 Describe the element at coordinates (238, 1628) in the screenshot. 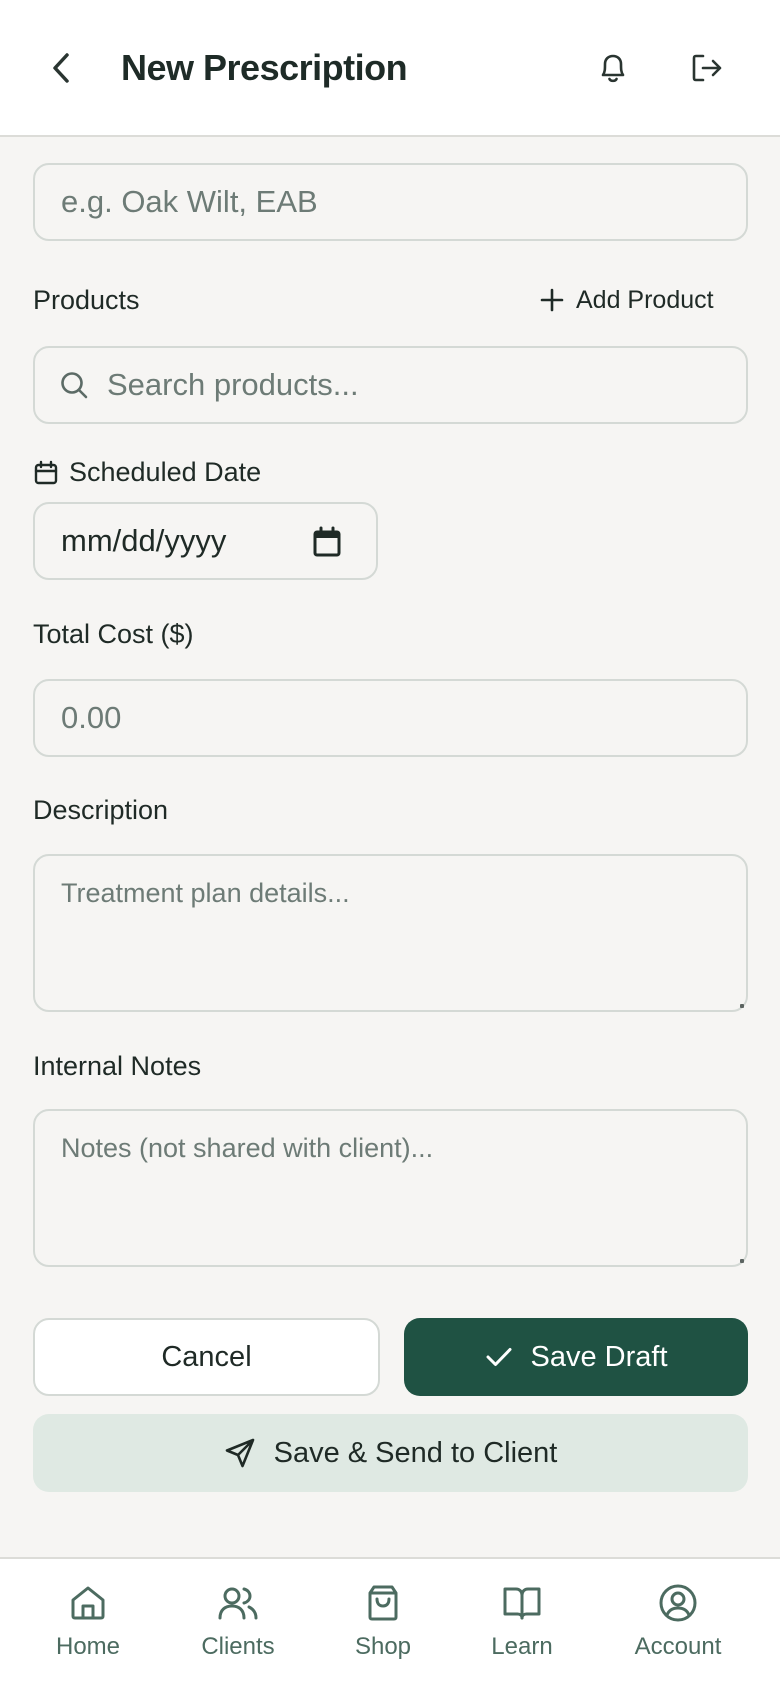

I see `nav-item-clients: Clients` at that location.